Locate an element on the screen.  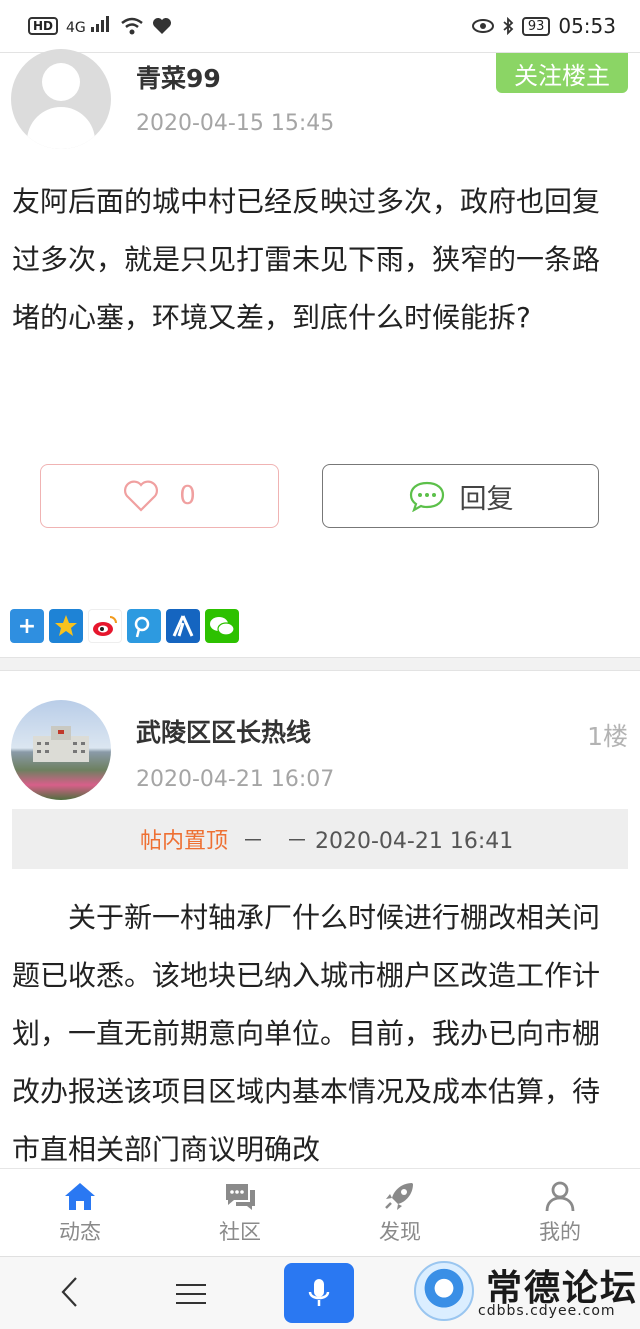
like-button: 0 is located at coordinates (159, 496).